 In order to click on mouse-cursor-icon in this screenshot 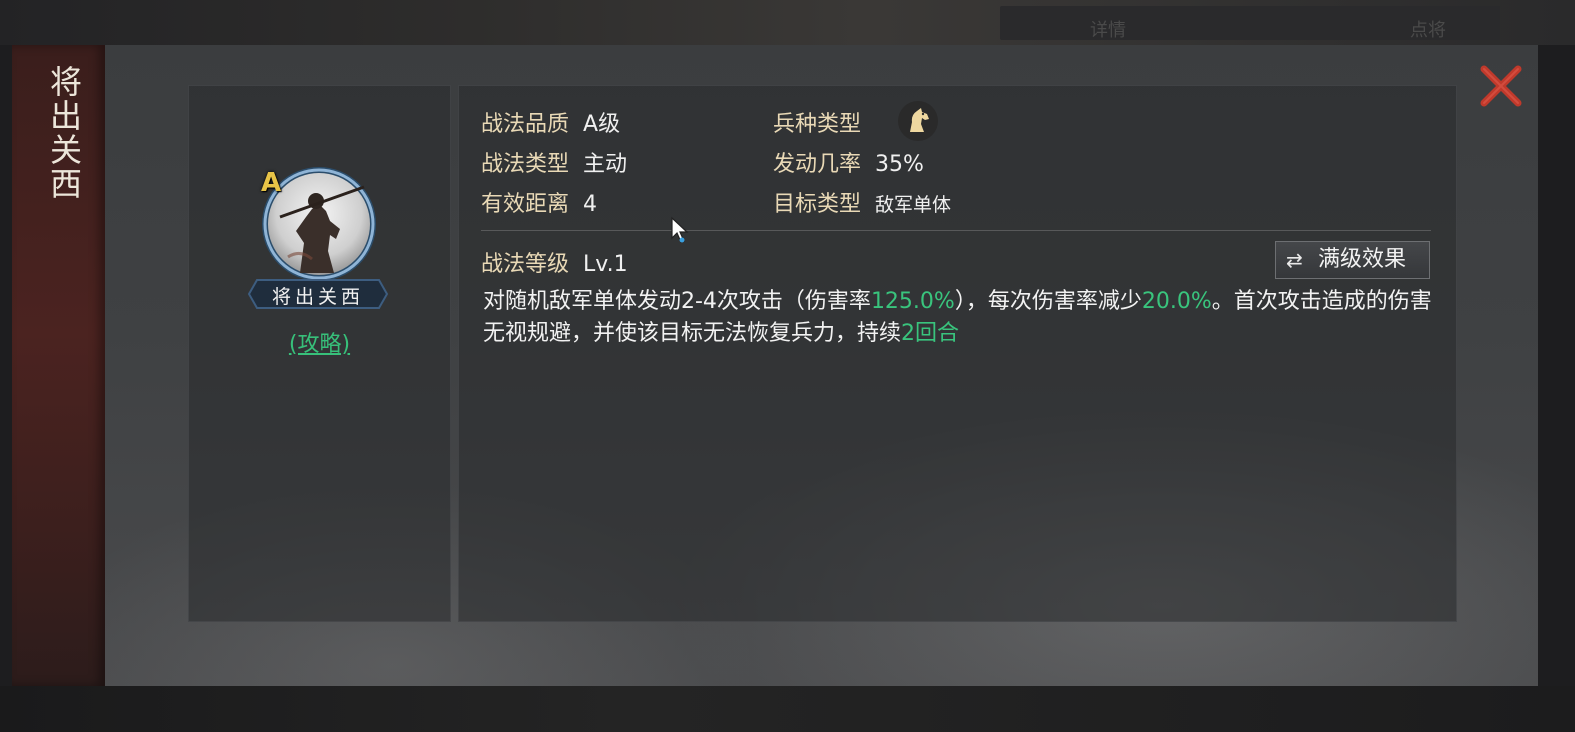, I will do `click(680, 229)`.